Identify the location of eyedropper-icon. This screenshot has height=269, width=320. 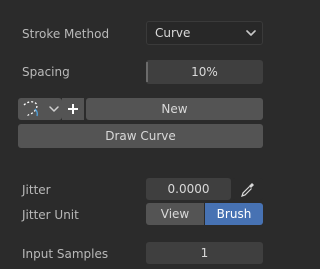
(247, 190).